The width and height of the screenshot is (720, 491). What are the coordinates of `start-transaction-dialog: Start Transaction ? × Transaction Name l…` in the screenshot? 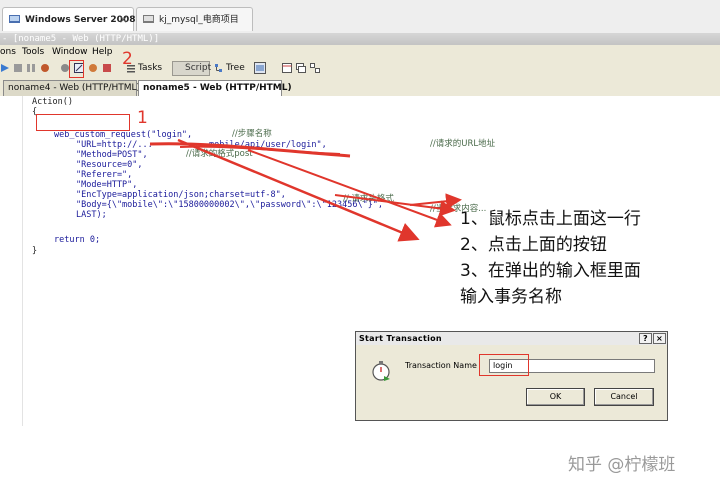 It's located at (511, 376).